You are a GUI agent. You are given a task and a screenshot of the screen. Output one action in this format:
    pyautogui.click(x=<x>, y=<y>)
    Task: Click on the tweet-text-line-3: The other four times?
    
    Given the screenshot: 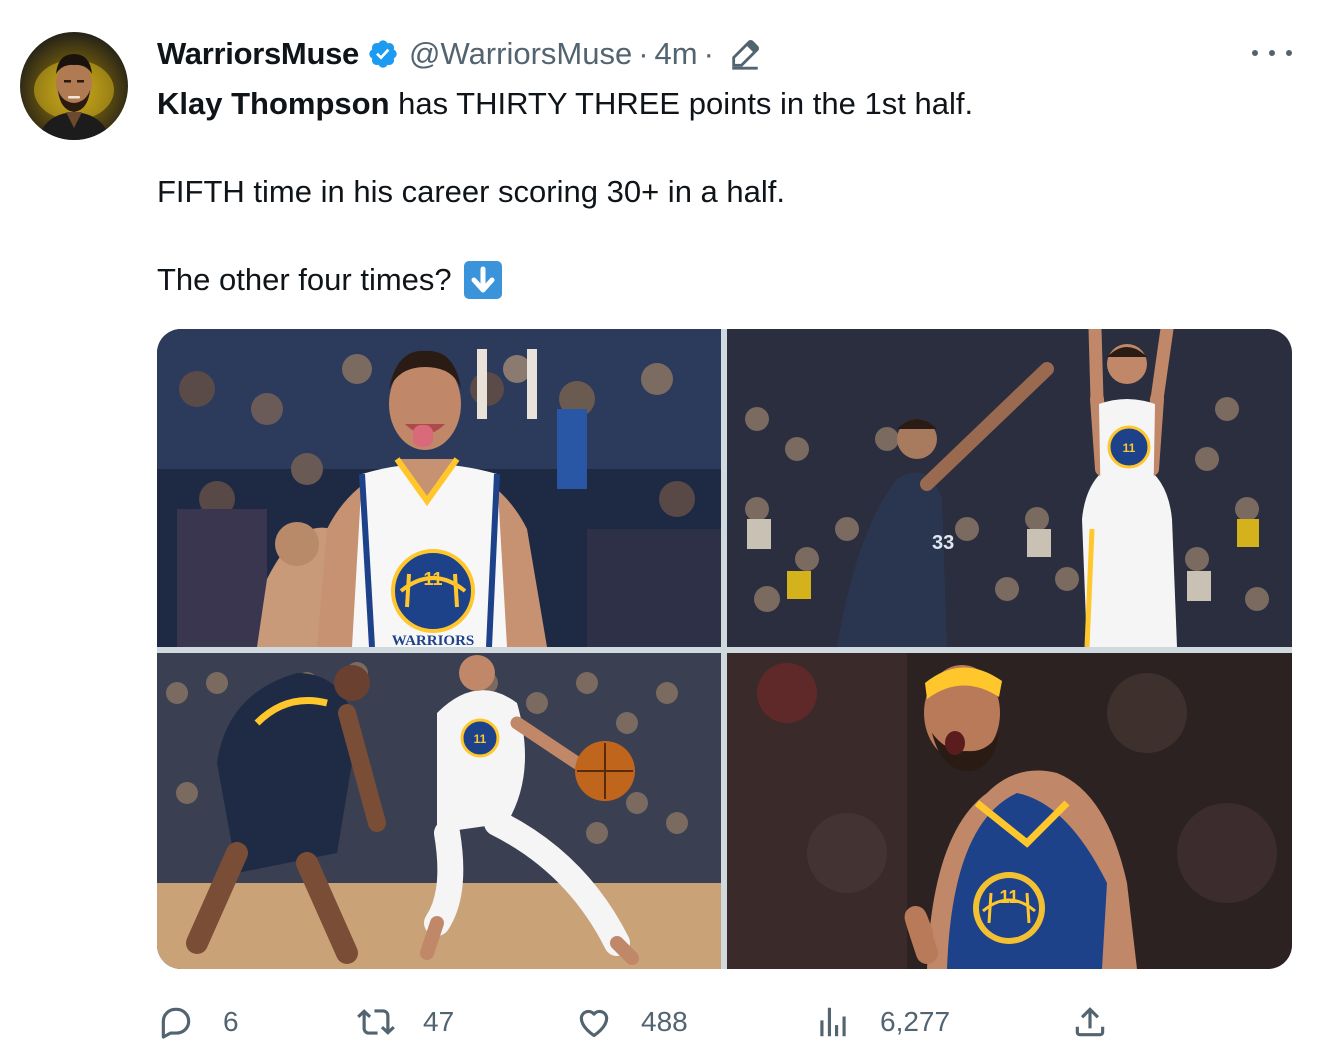 What is the action you would take?
    pyautogui.click(x=329, y=280)
    